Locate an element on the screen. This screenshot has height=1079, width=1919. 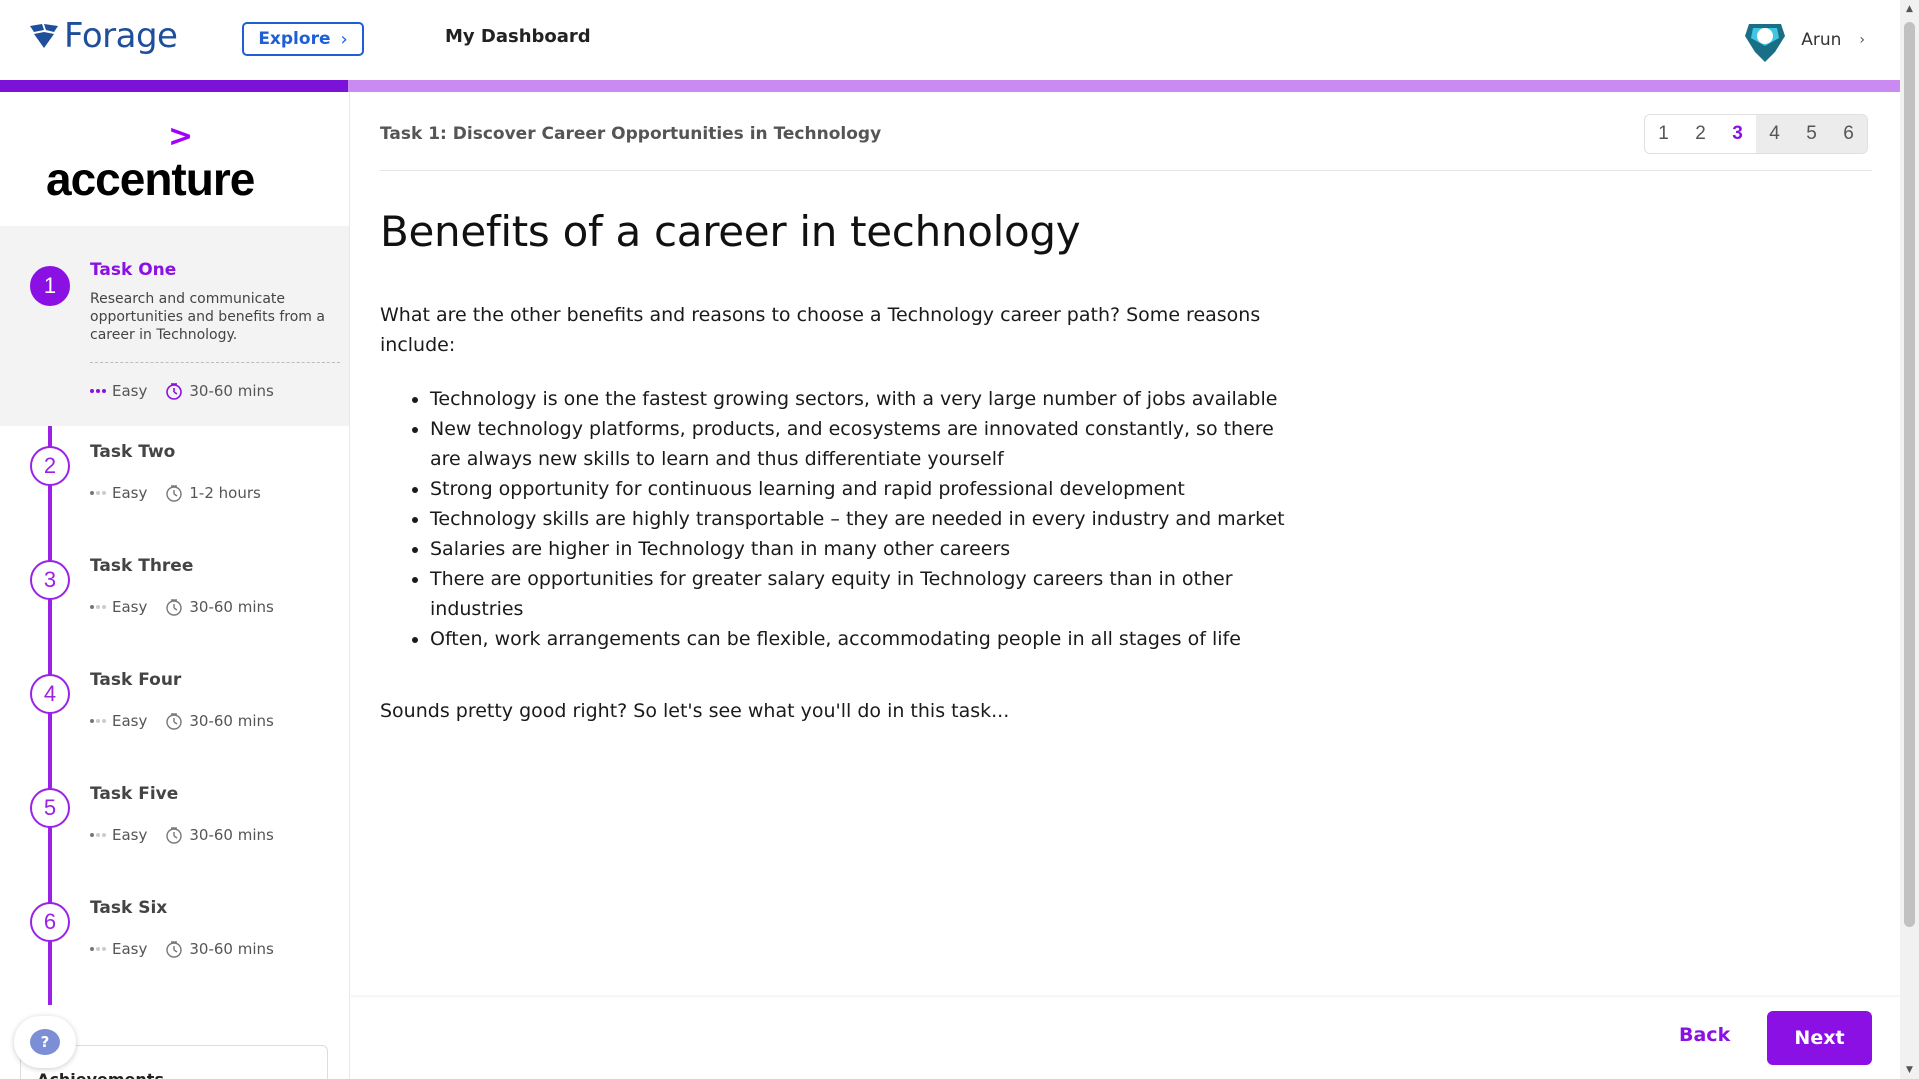
task-number: 4 is located at coordinates (50, 694).